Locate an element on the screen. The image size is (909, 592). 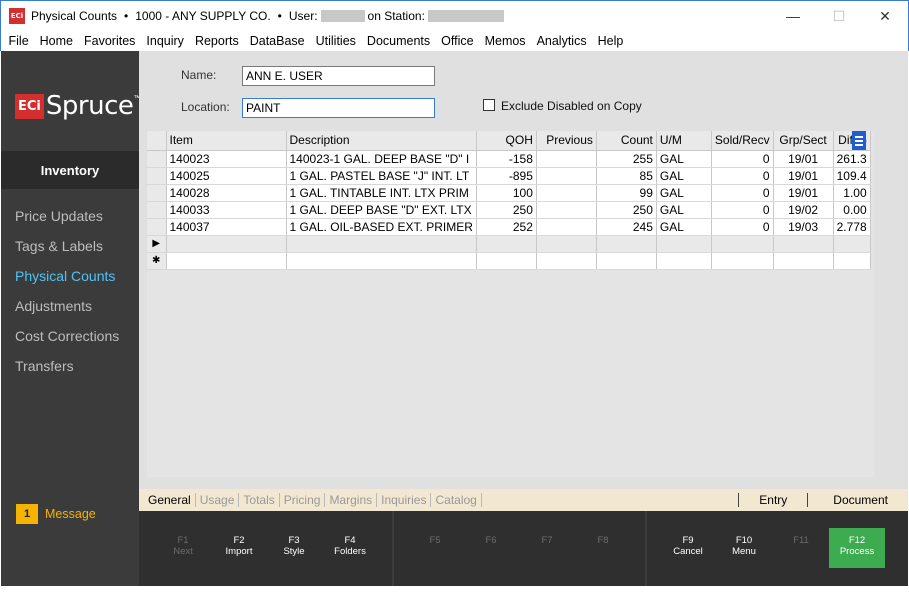
col-header-previous: Previous is located at coordinates (566, 141).